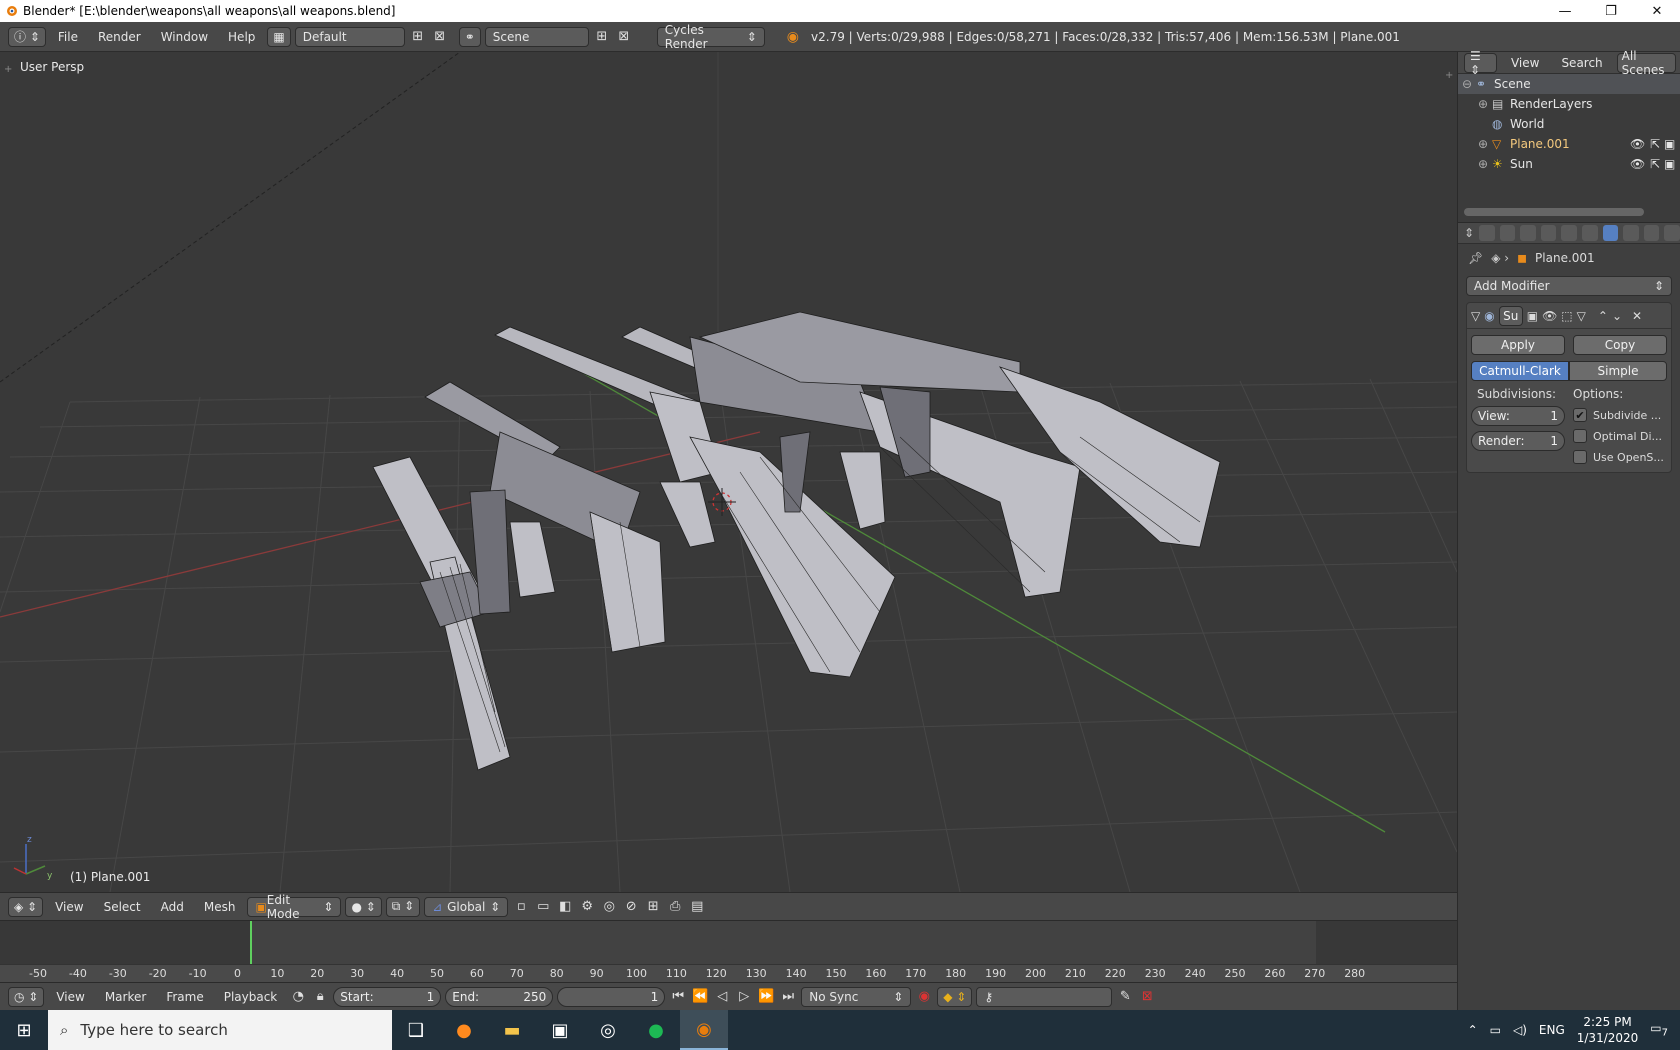  What do you see at coordinates (1518, 416) in the screenshot?
I see `view-levels-field: View: 1` at bounding box center [1518, 416].